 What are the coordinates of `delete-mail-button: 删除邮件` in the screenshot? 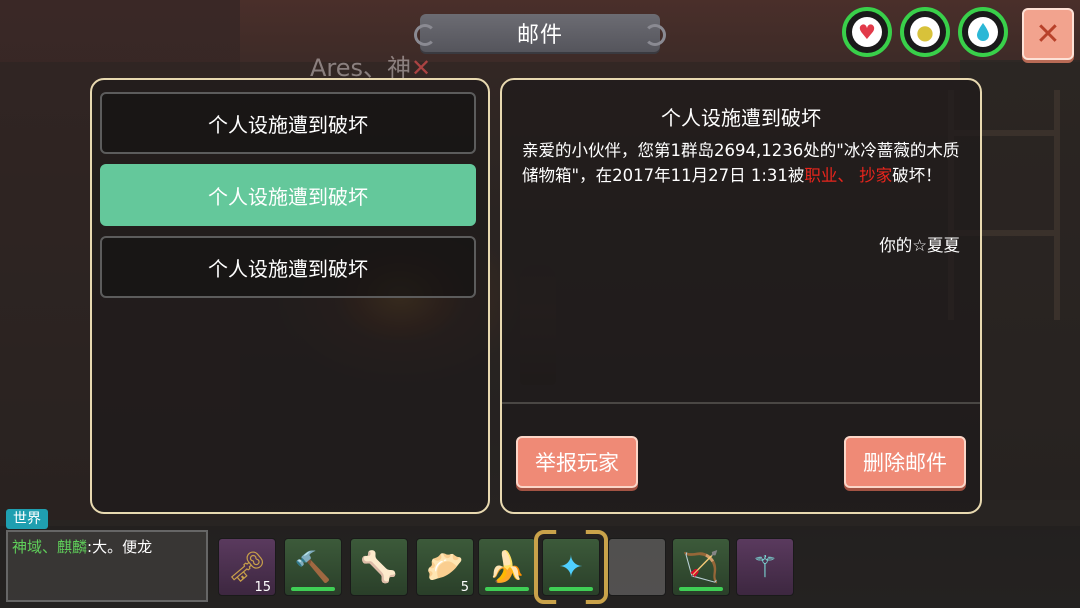 It's located at (905, 462).